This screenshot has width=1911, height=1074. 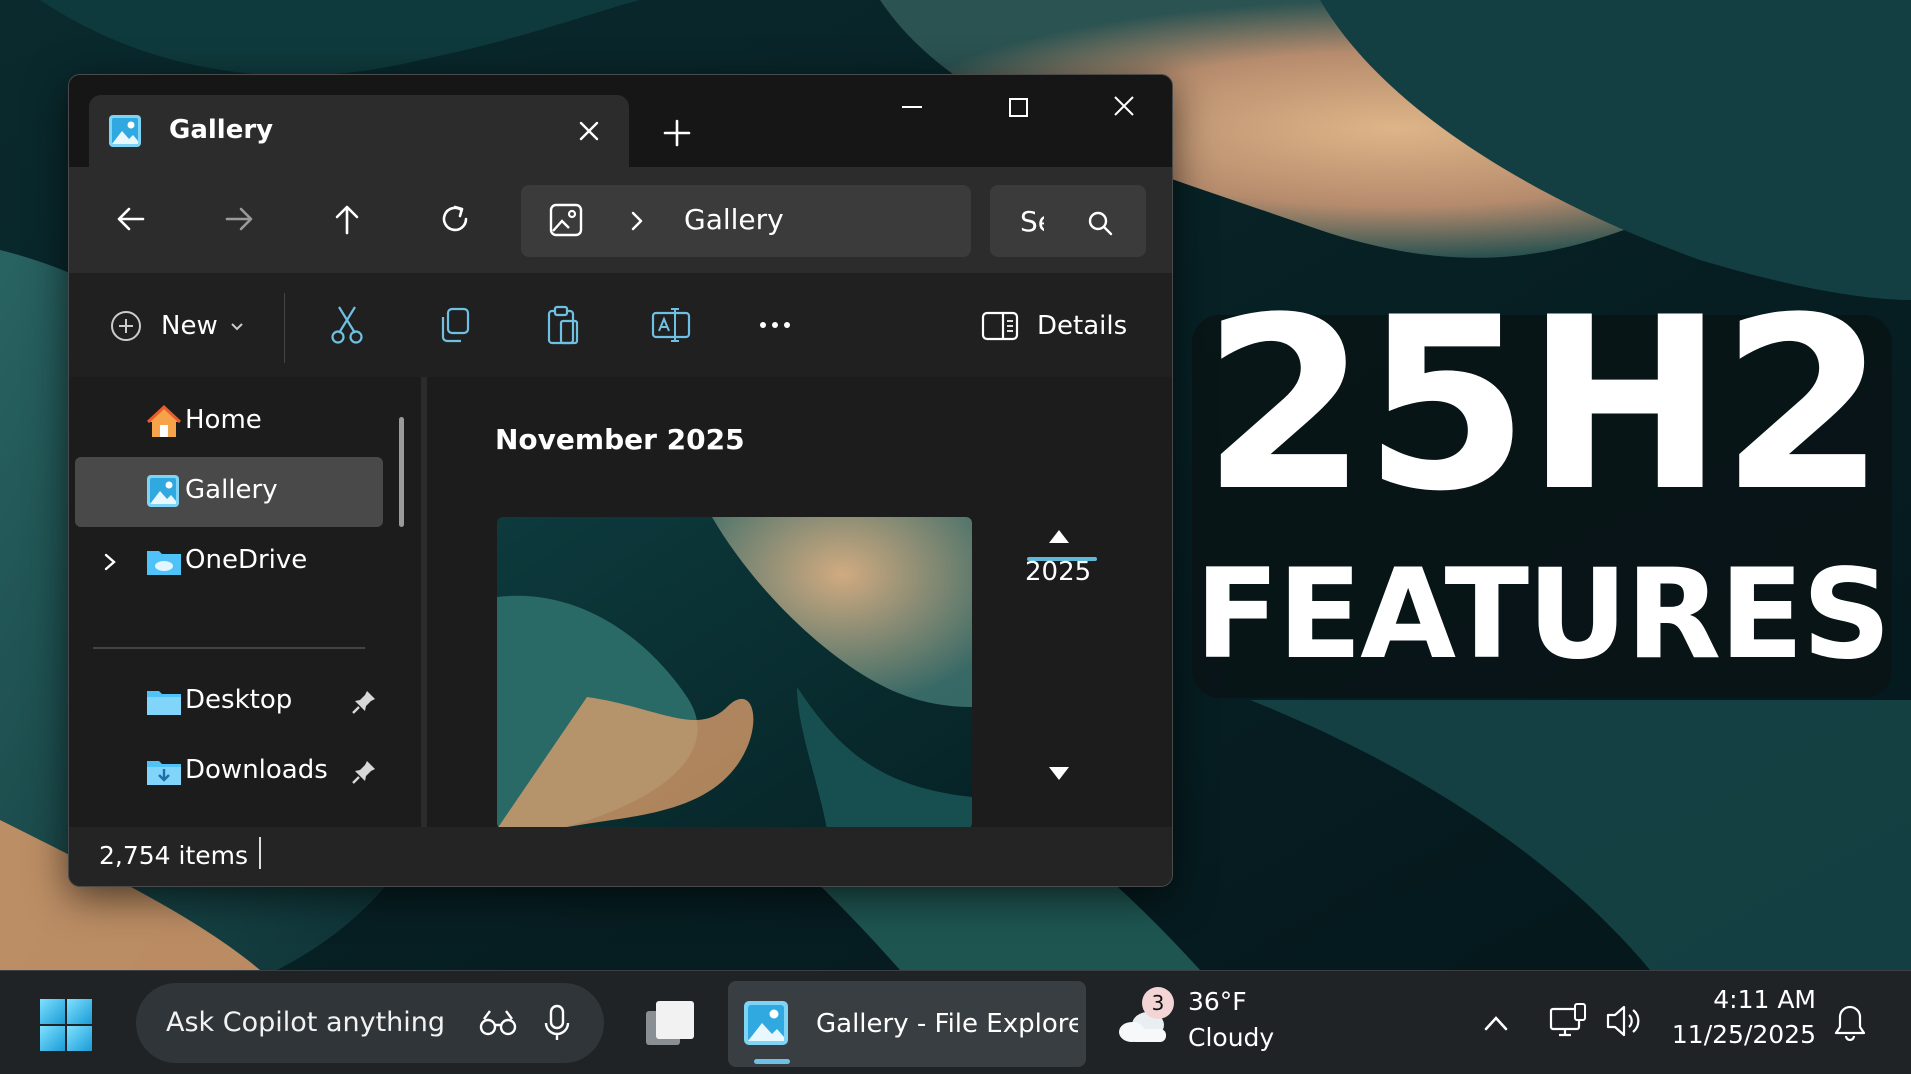 I want to click on taskbar-app-label: Gallery - File Explorer, so click(x=947, y=1024).